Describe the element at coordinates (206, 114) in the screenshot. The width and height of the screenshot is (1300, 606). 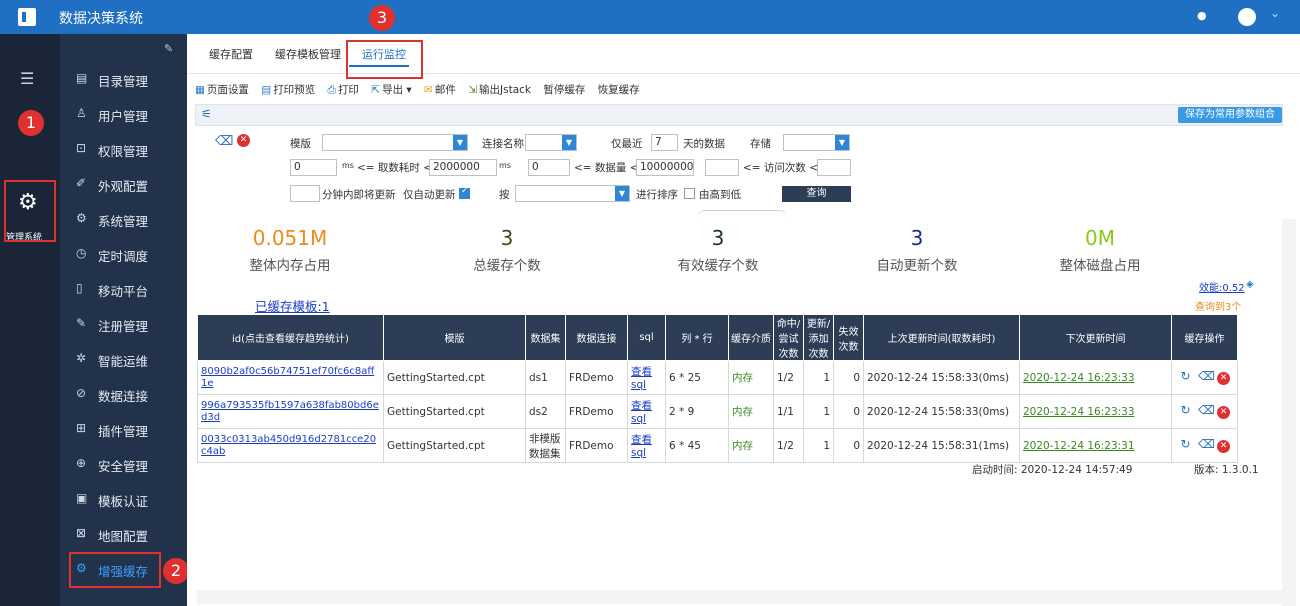
I see `filter-settings-icon: ⚟` at that location.